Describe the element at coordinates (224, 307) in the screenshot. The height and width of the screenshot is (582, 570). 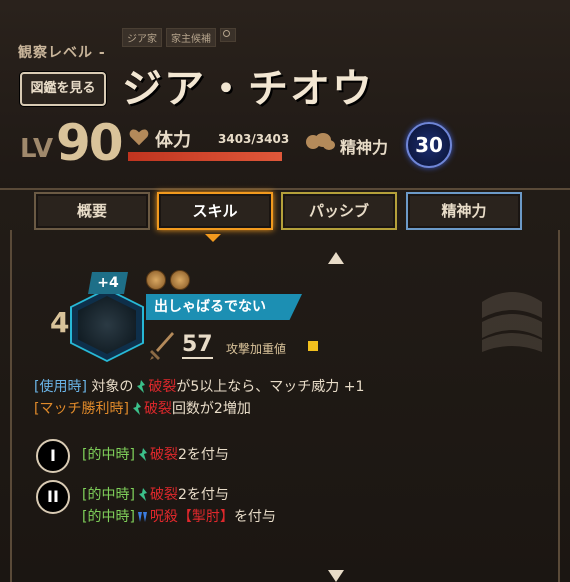
I see `skill-name: 出しゃばるでない` at that location.